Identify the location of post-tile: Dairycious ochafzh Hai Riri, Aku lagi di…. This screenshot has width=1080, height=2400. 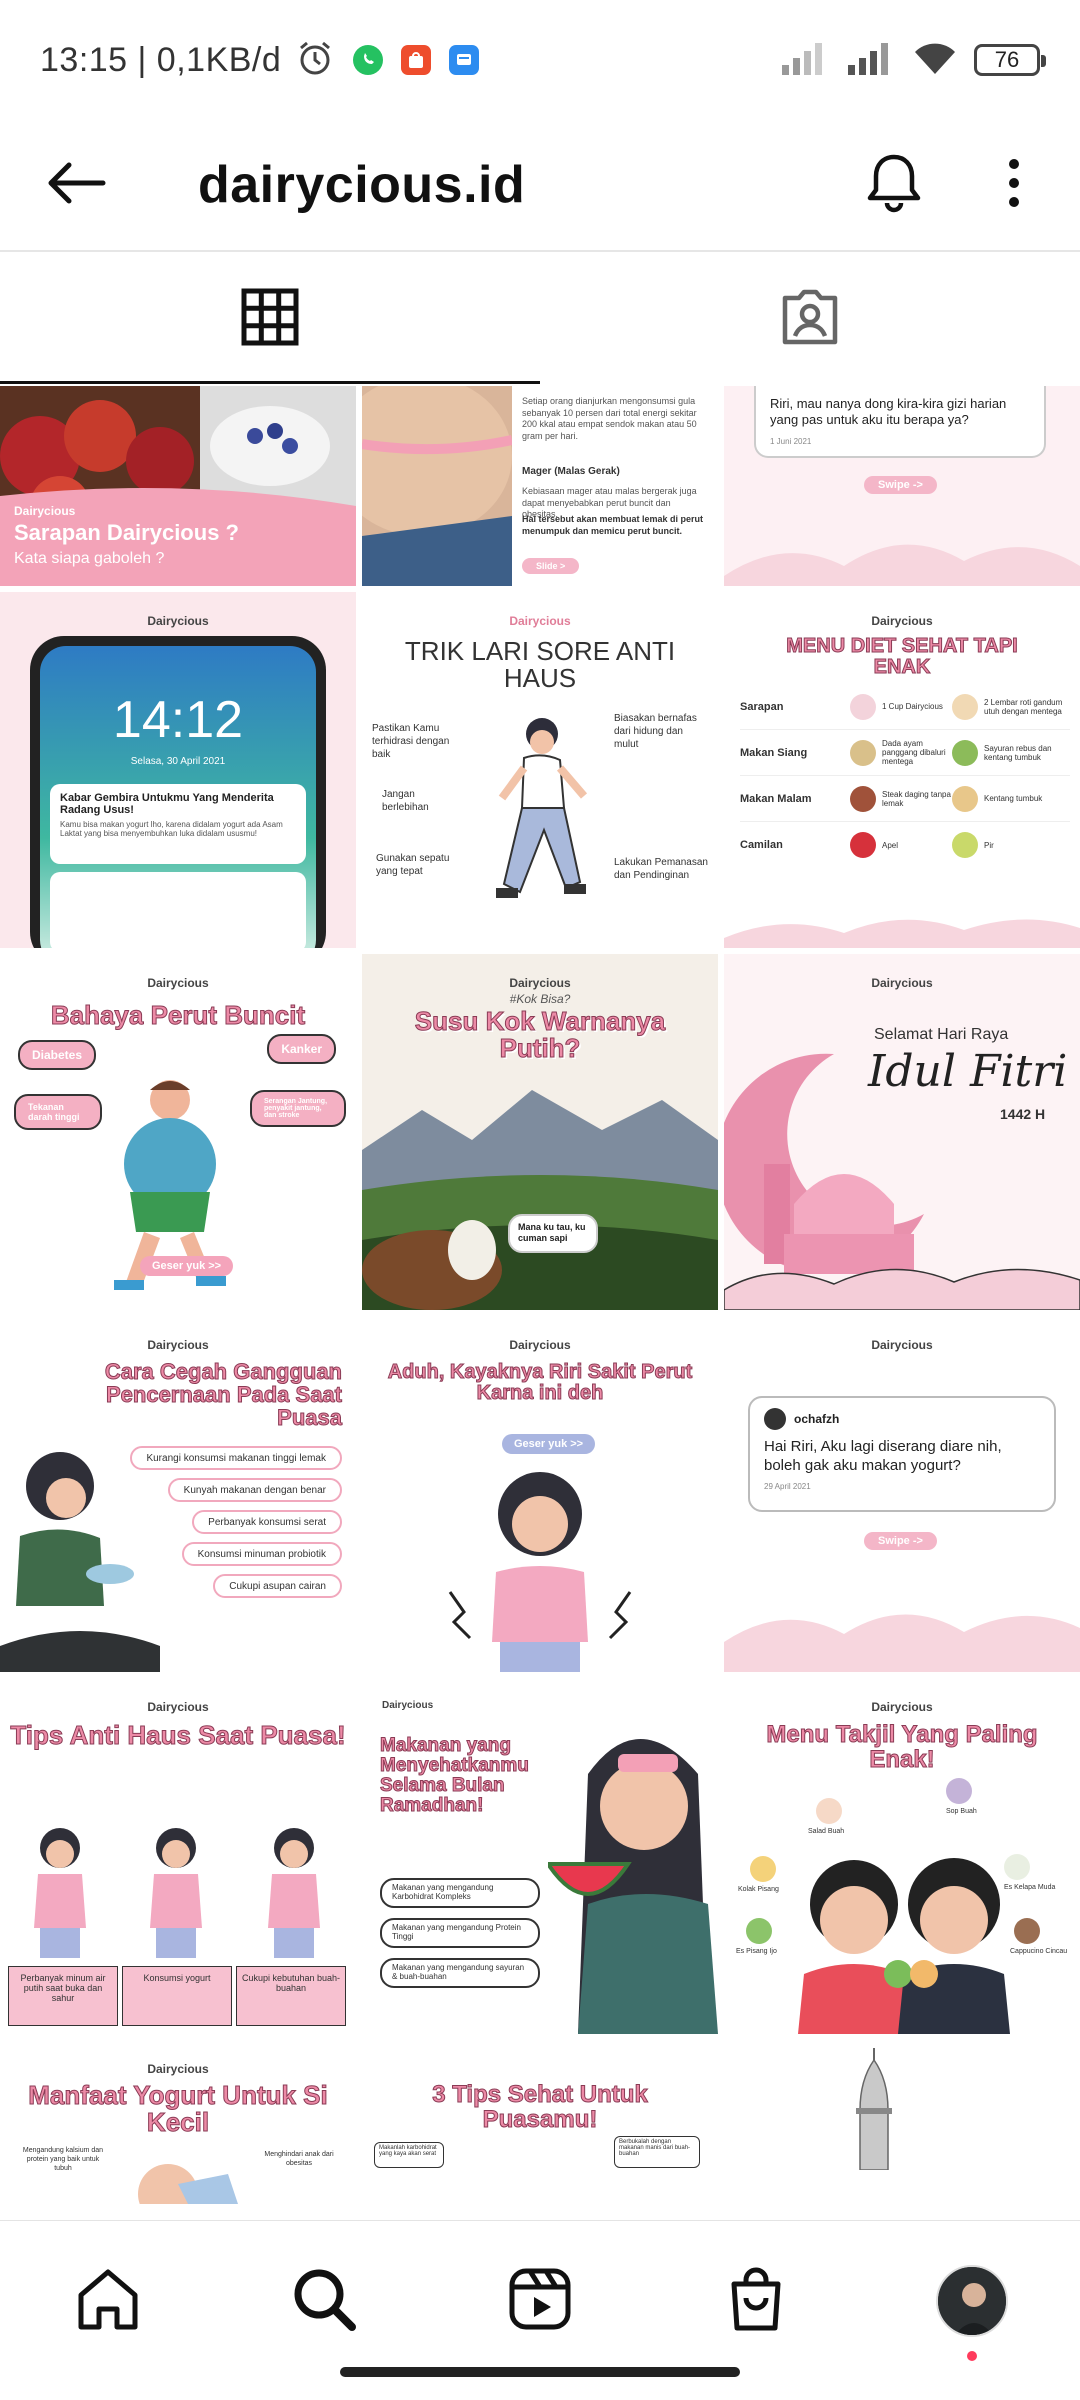
(902, 1494).